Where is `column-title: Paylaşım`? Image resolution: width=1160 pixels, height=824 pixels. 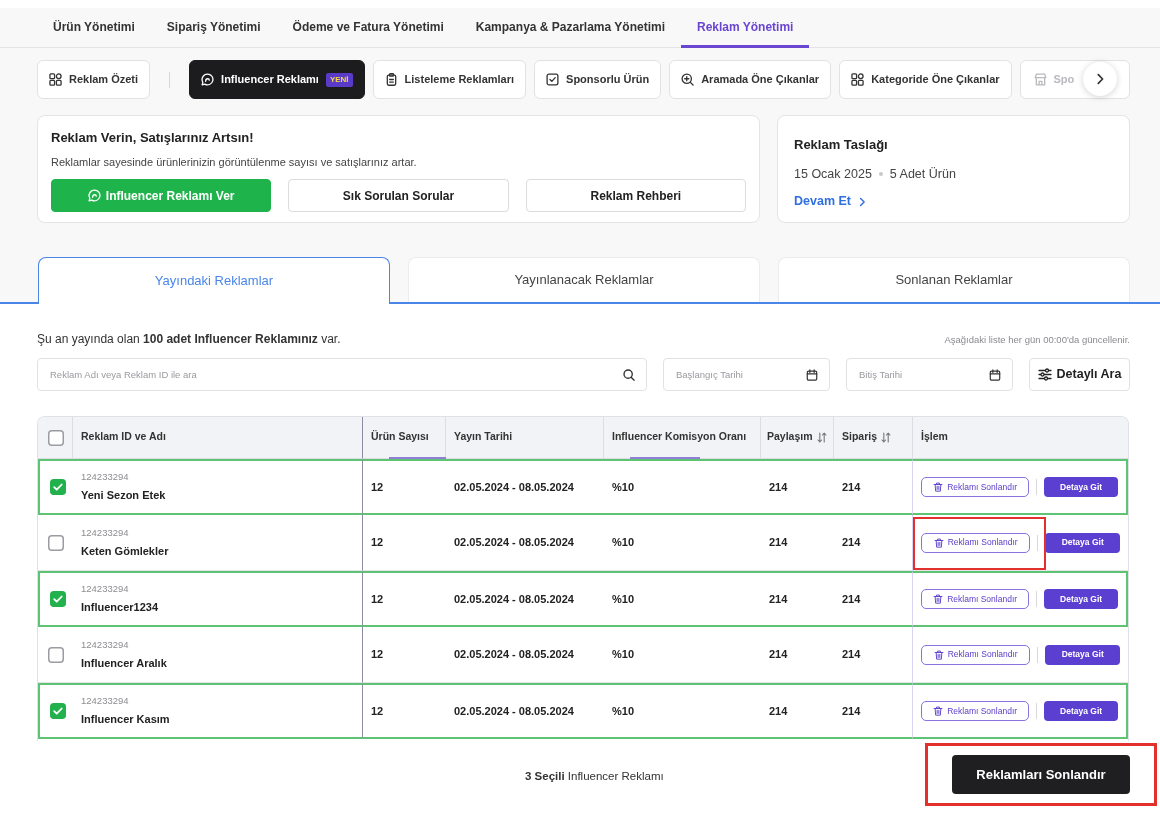 column-title: Paylaşım is located at coordinates (790, 436).